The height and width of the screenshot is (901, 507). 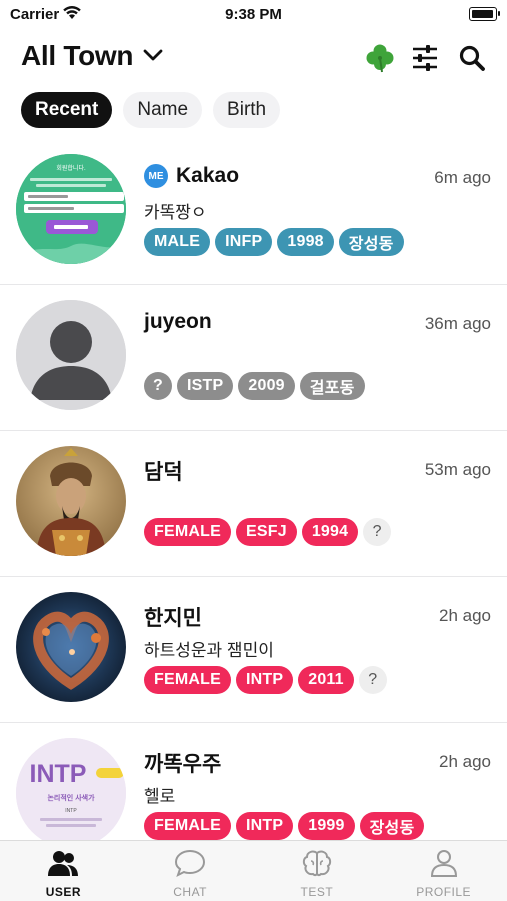 I want to click on status-message: 하트성운과 잼민이, so click(x=209, y=650).